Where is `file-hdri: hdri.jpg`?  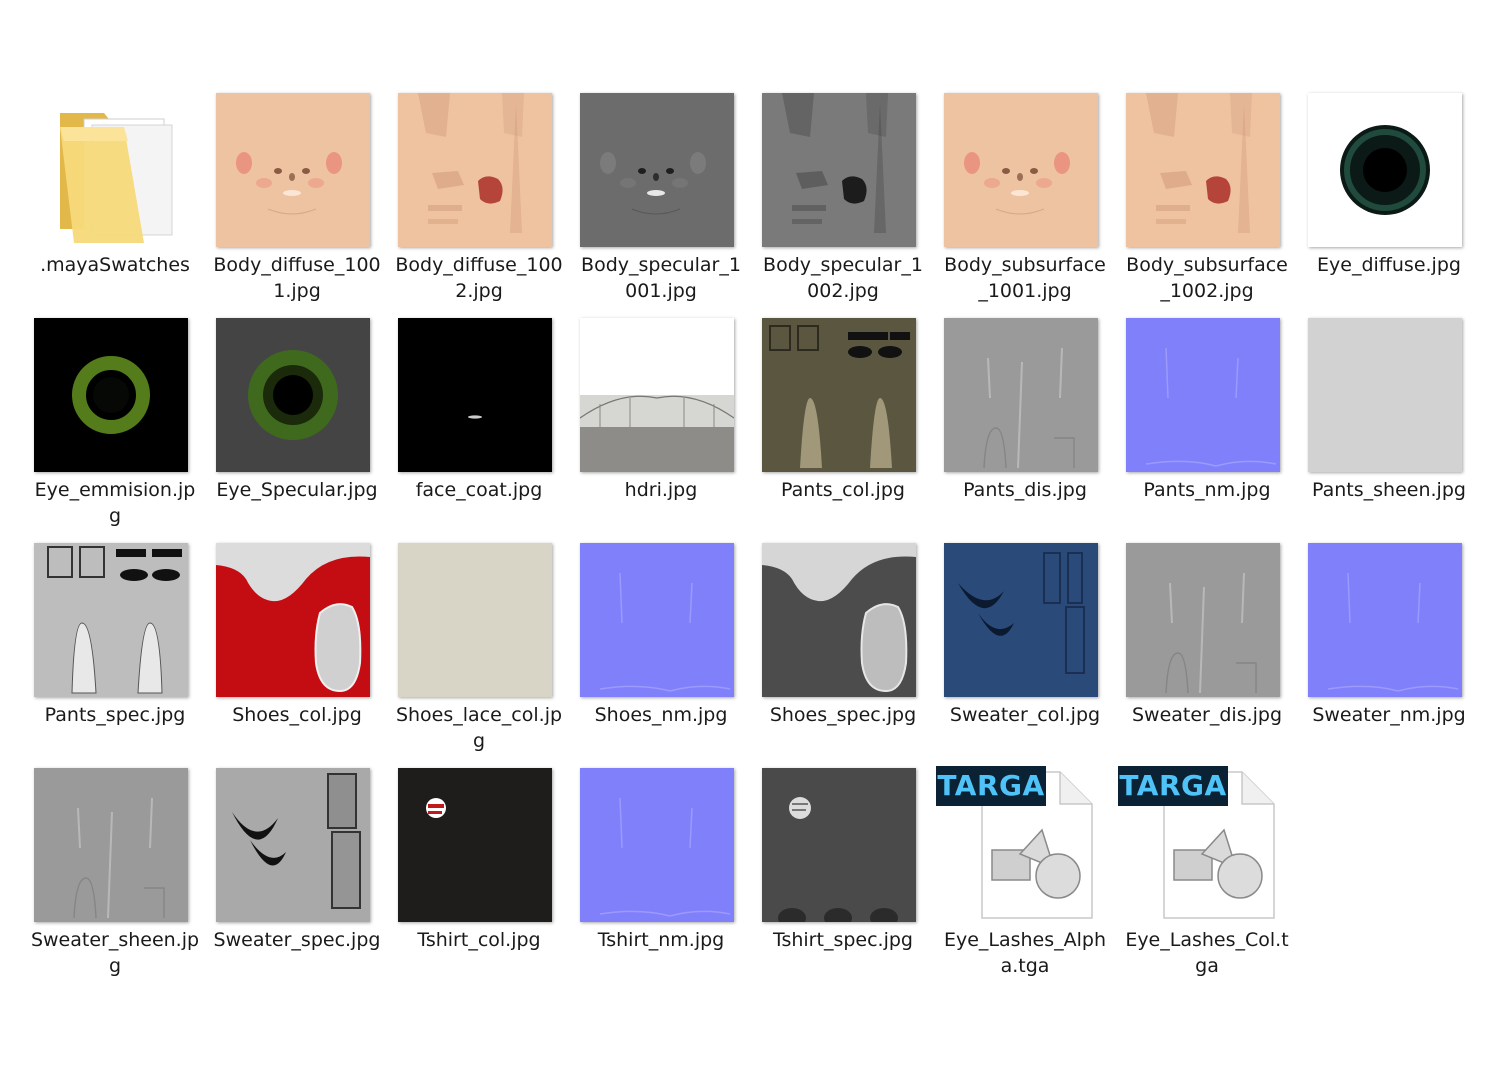 file-hdri: hdri.jpg is located at coordinates (663, 425).